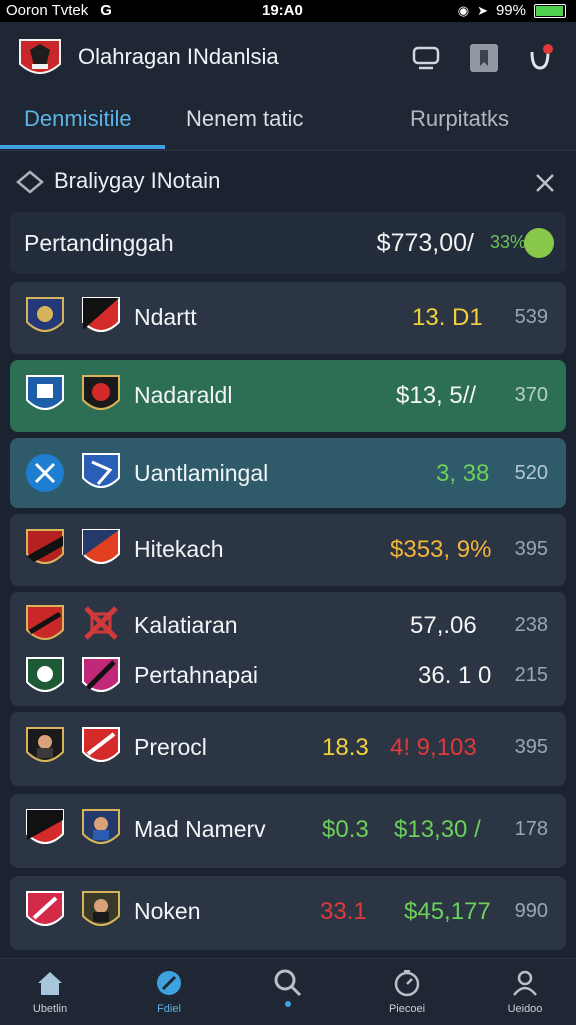  What do you see at coordinates (288, 550) in the screenshot?
I see `match-card: Hitekach $353, 9% 395` at bounding box center [288, 550].